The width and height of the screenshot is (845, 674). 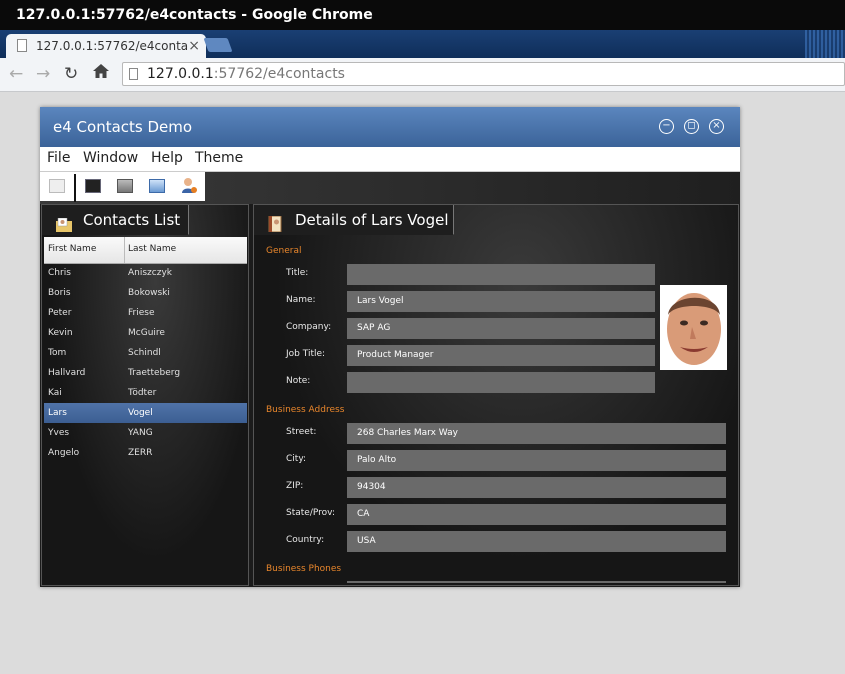 What do you see at coordinates (112, 46) in the screenshot?
I see `tab-title: 127.0.0.1:57762/e4conta` at bounding box center [112, 46].